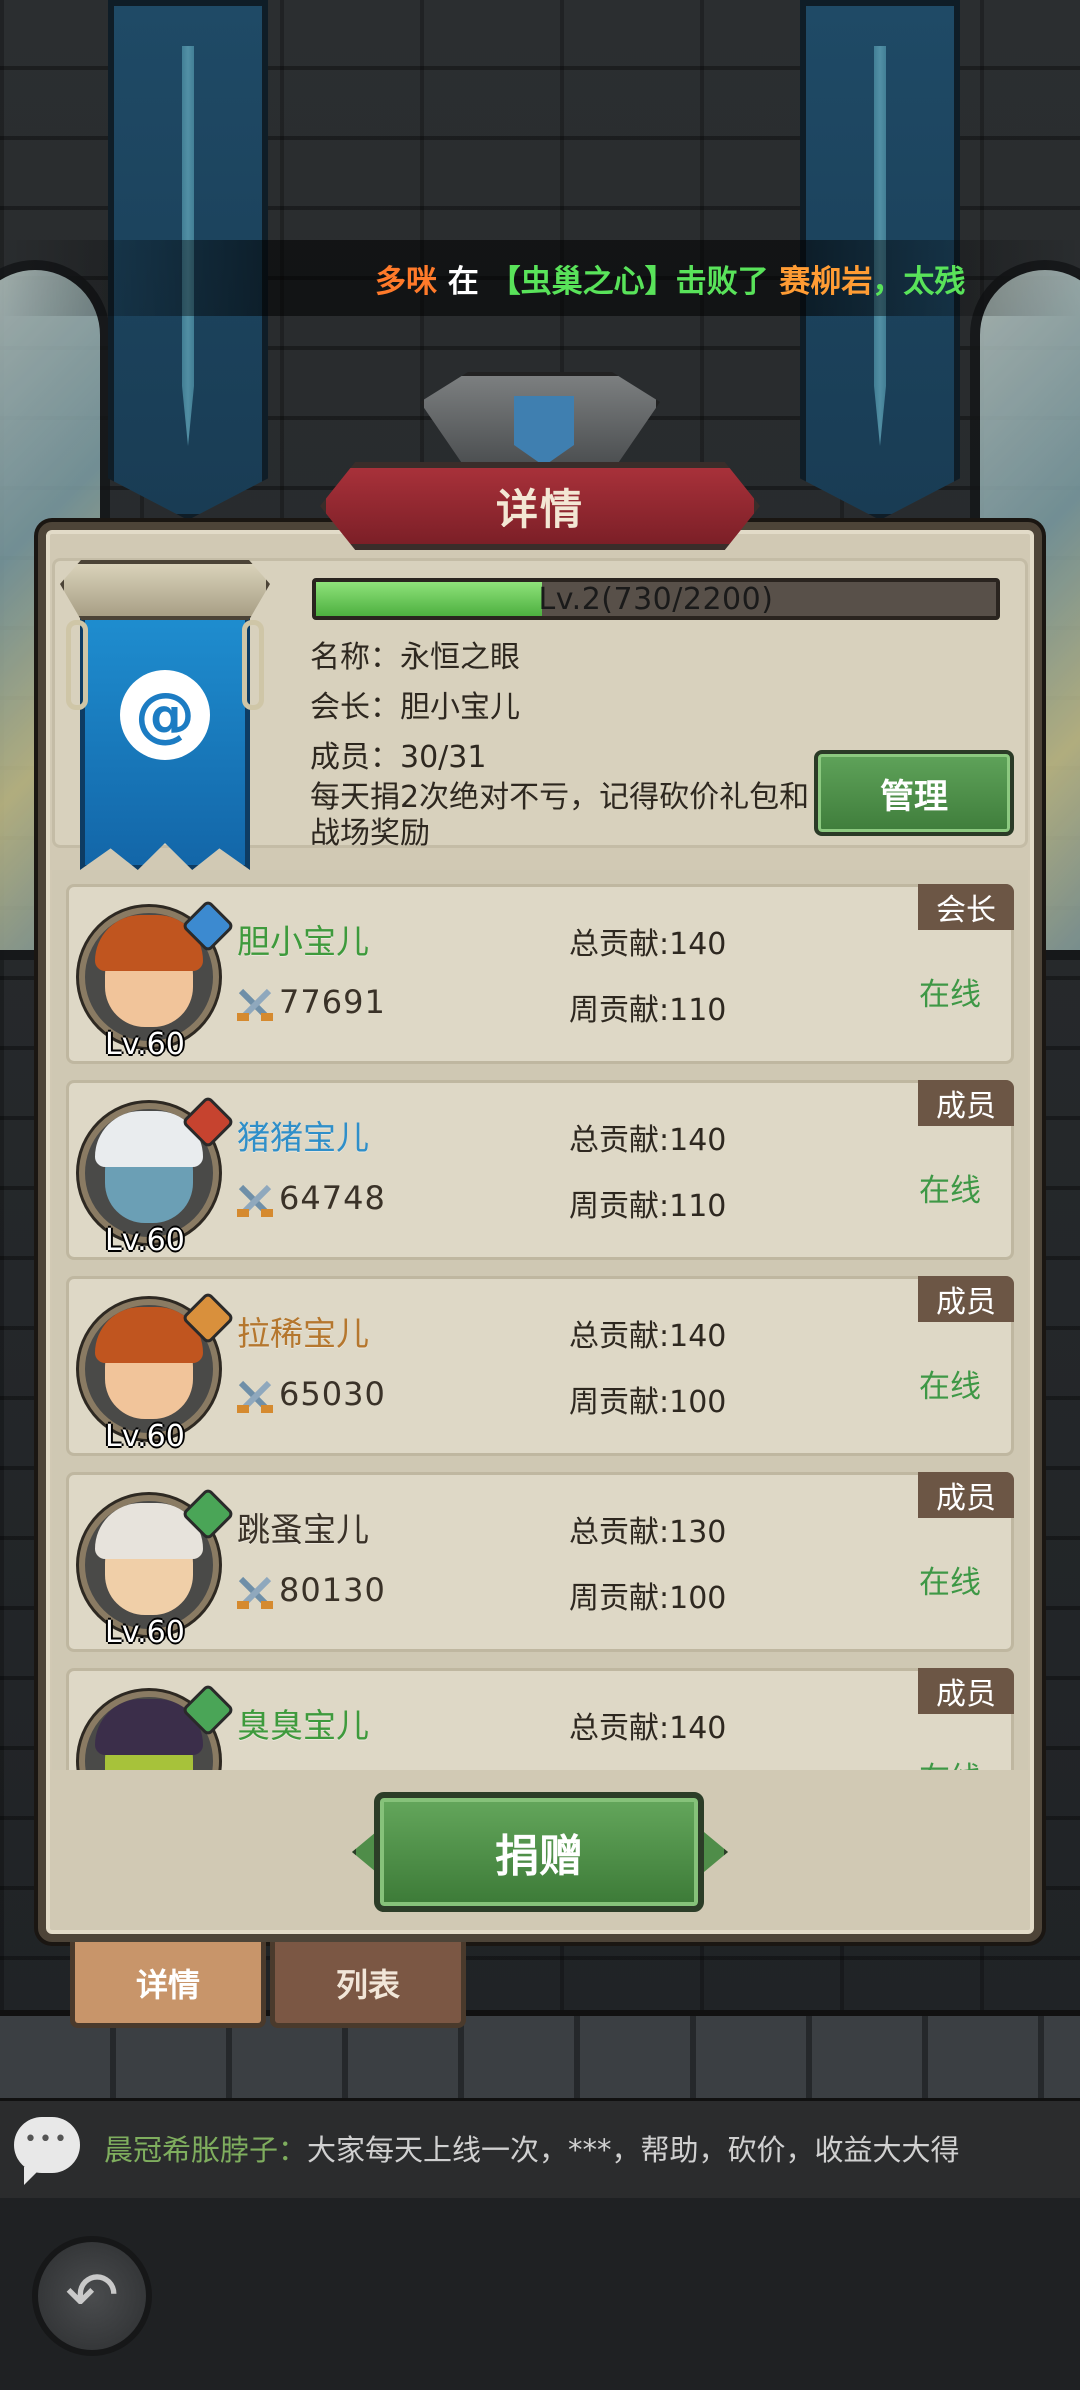 The height and width of the screenshot is (2390, 1080). What do you see at coordinates (722, 282) in the screenshot?
I see `broadcast-action: 击败了` at bounding box center [722, 282].